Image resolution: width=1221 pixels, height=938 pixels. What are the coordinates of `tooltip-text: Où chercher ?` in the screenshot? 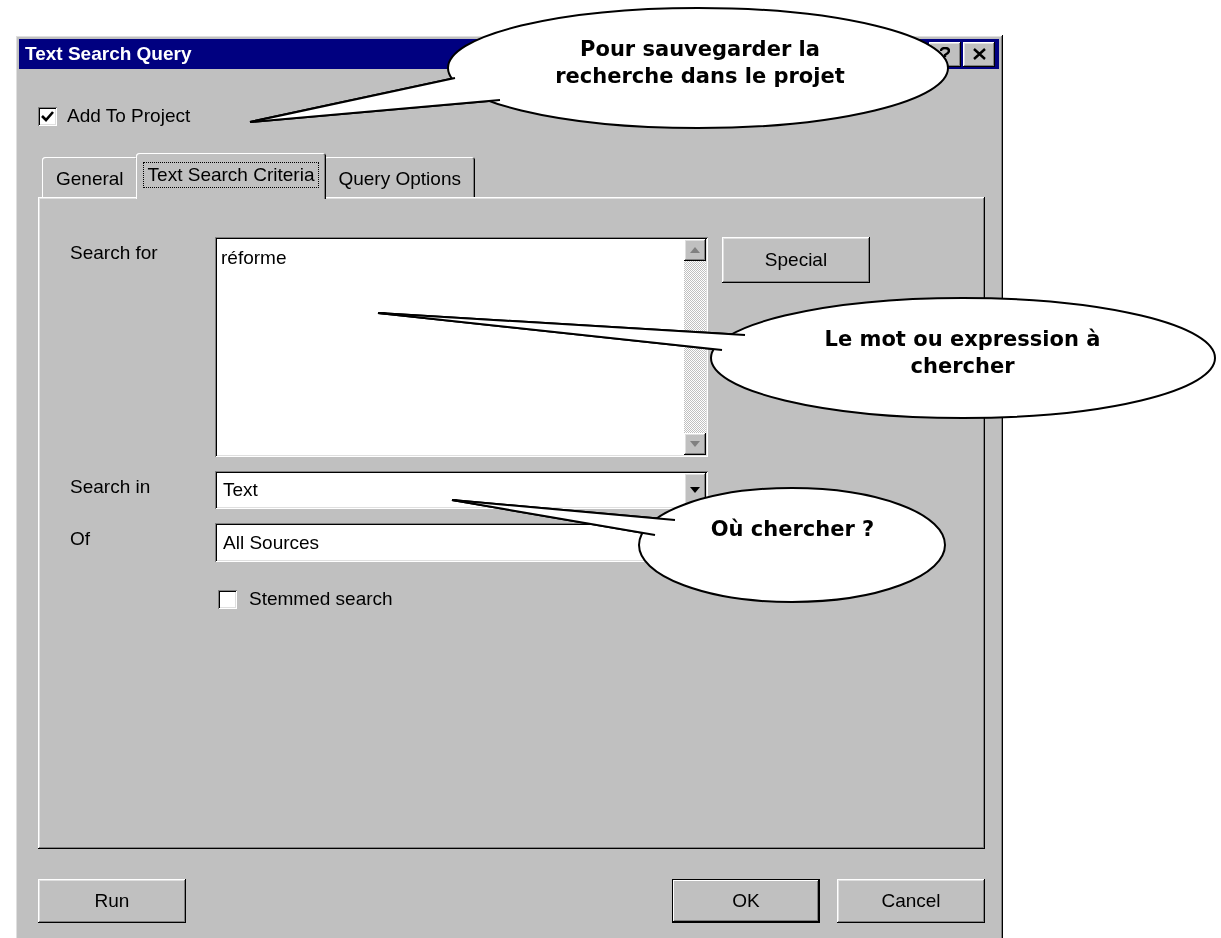 It's located at (792, 529).